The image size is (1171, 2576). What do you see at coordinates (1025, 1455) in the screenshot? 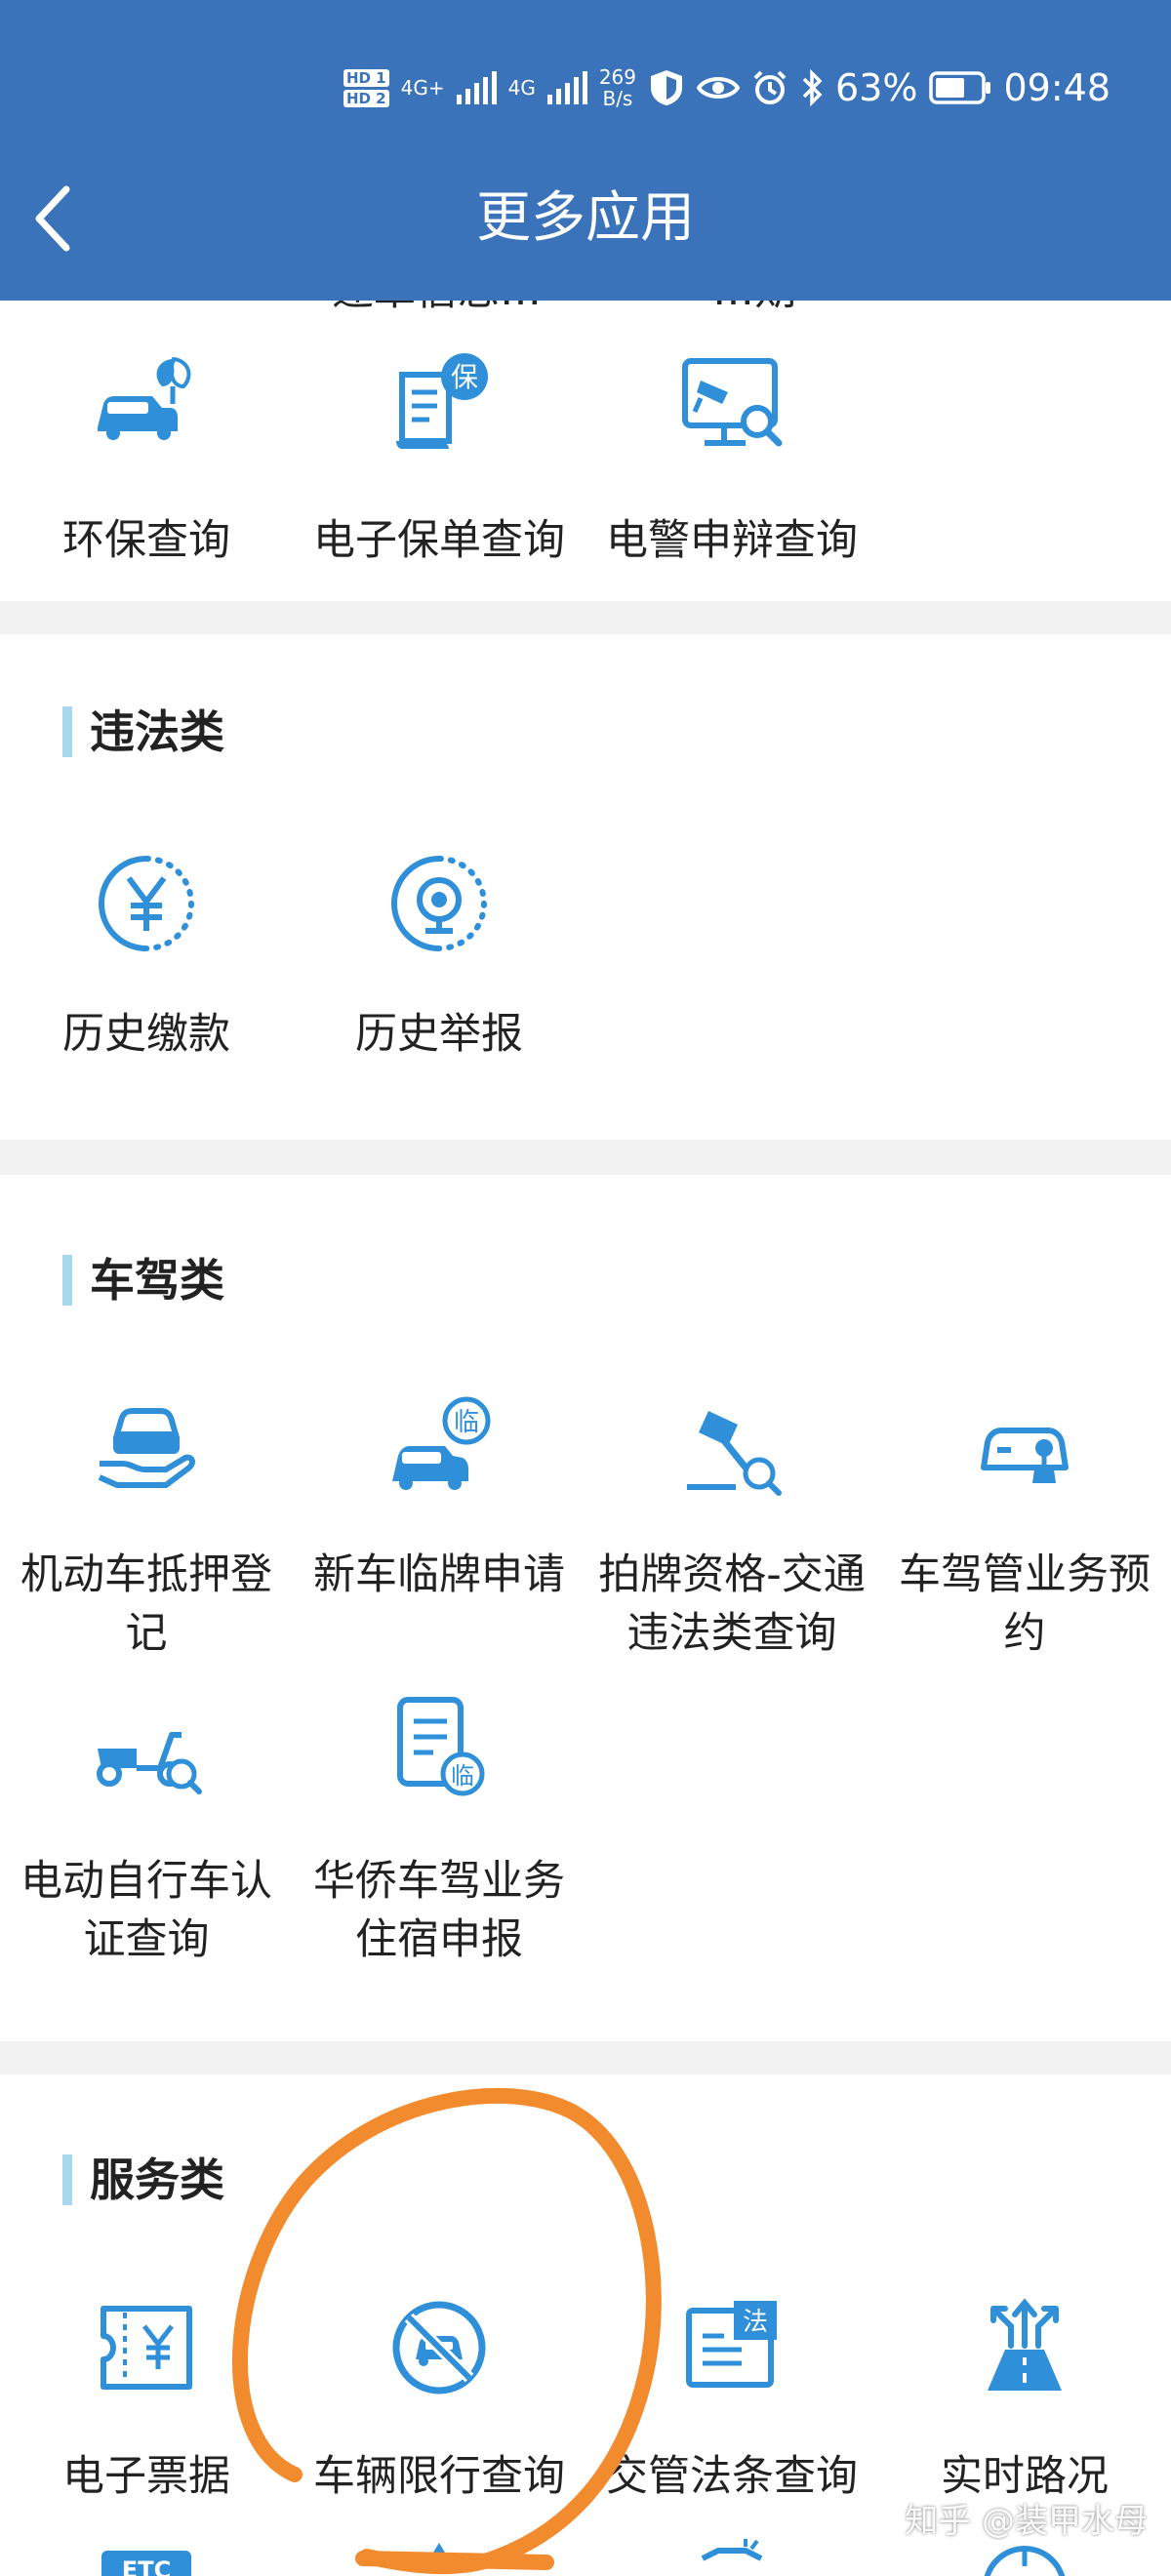
I see `car-stamp-icon` at bounding box center [1025, 1455].